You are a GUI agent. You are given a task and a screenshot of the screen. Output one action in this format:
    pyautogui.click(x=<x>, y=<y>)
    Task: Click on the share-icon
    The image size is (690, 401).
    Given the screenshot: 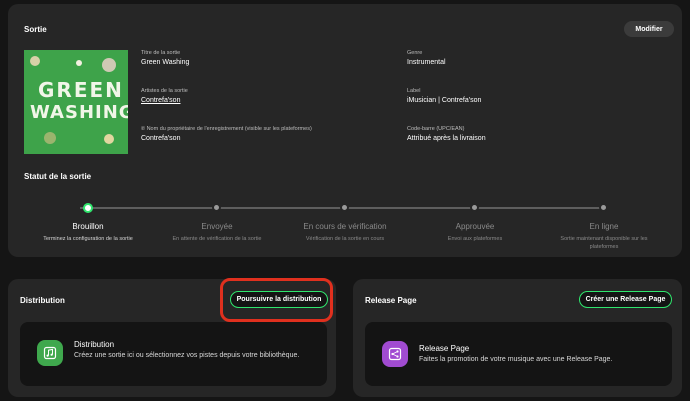 What is the action you would take?
    pyautogui.click(x=395, y=354)
    